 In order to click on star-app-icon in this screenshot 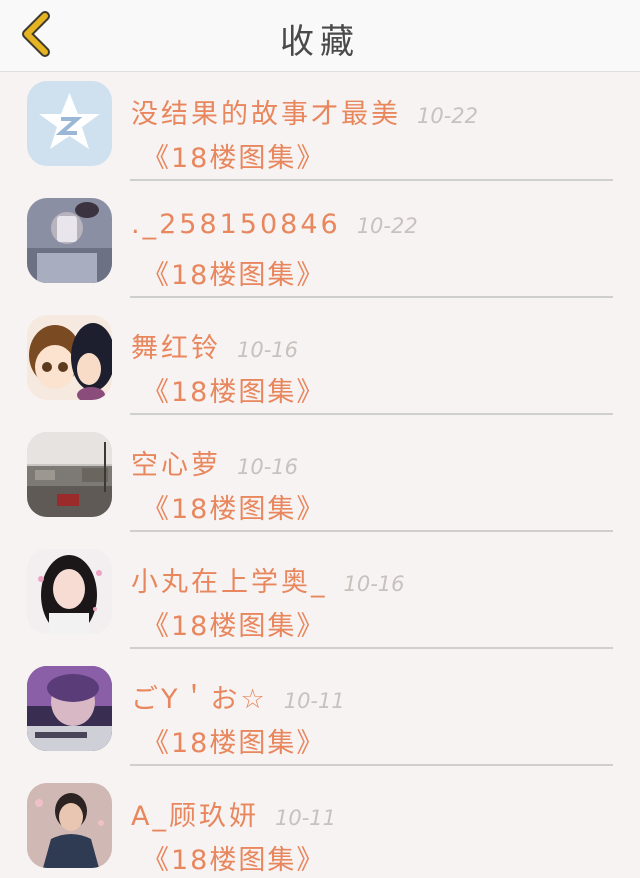, I will do `click(69, 123)`.